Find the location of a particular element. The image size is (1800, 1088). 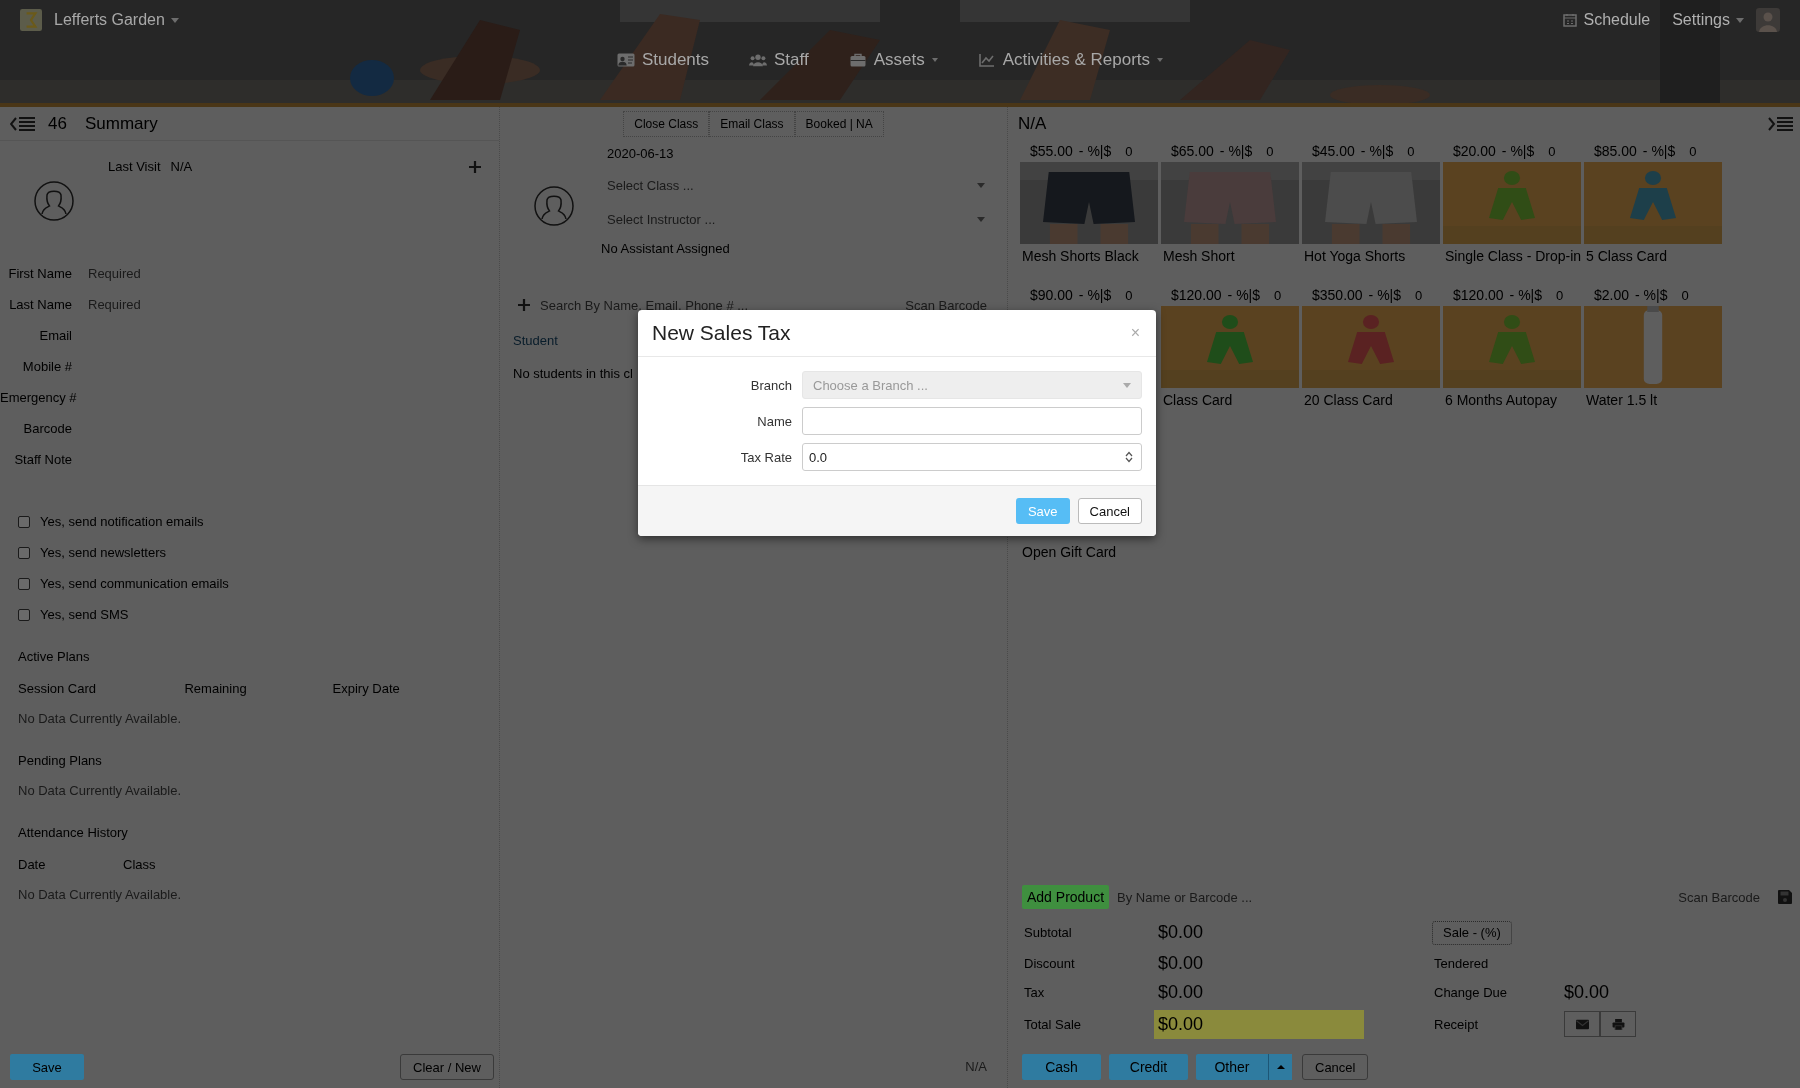

close-button: × is located at coordinates (1135, 333).